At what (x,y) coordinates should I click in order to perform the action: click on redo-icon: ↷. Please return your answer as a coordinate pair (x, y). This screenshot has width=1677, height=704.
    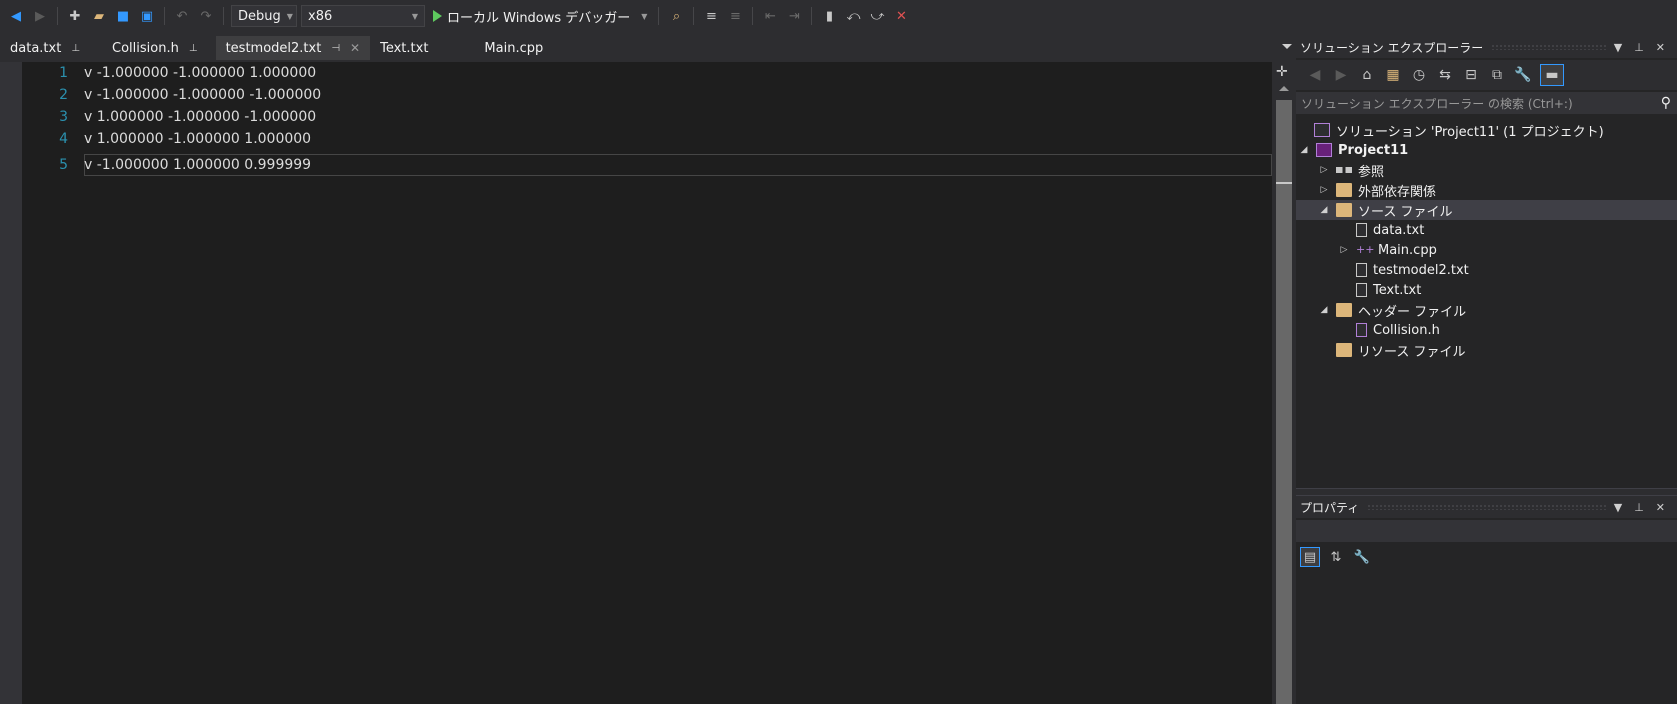
    Looking at the image, I should click on (206, 16).